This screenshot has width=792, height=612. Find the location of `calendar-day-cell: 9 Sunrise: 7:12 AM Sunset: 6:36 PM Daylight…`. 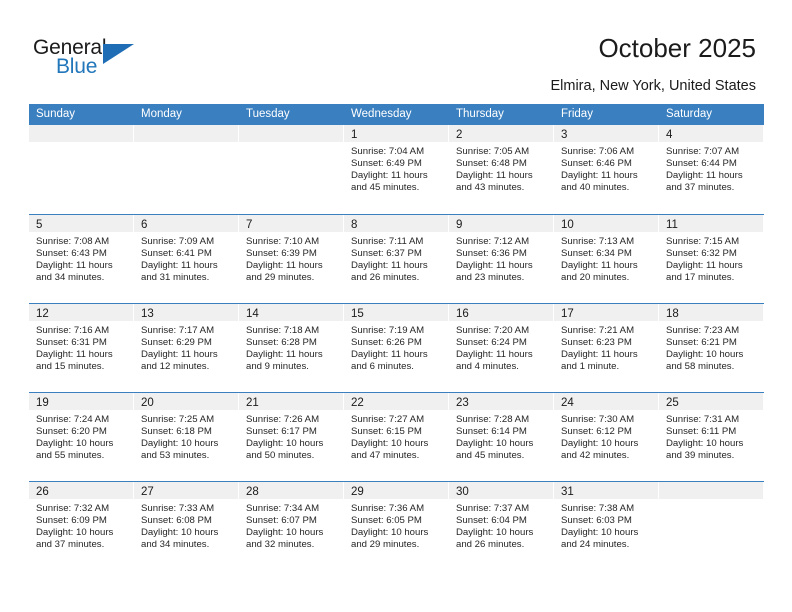

calendar-day-cell: 9 Sunrise: 7:12 AM Sunset: 6:36 PM Daylight… is located at coordinates (501, 259).